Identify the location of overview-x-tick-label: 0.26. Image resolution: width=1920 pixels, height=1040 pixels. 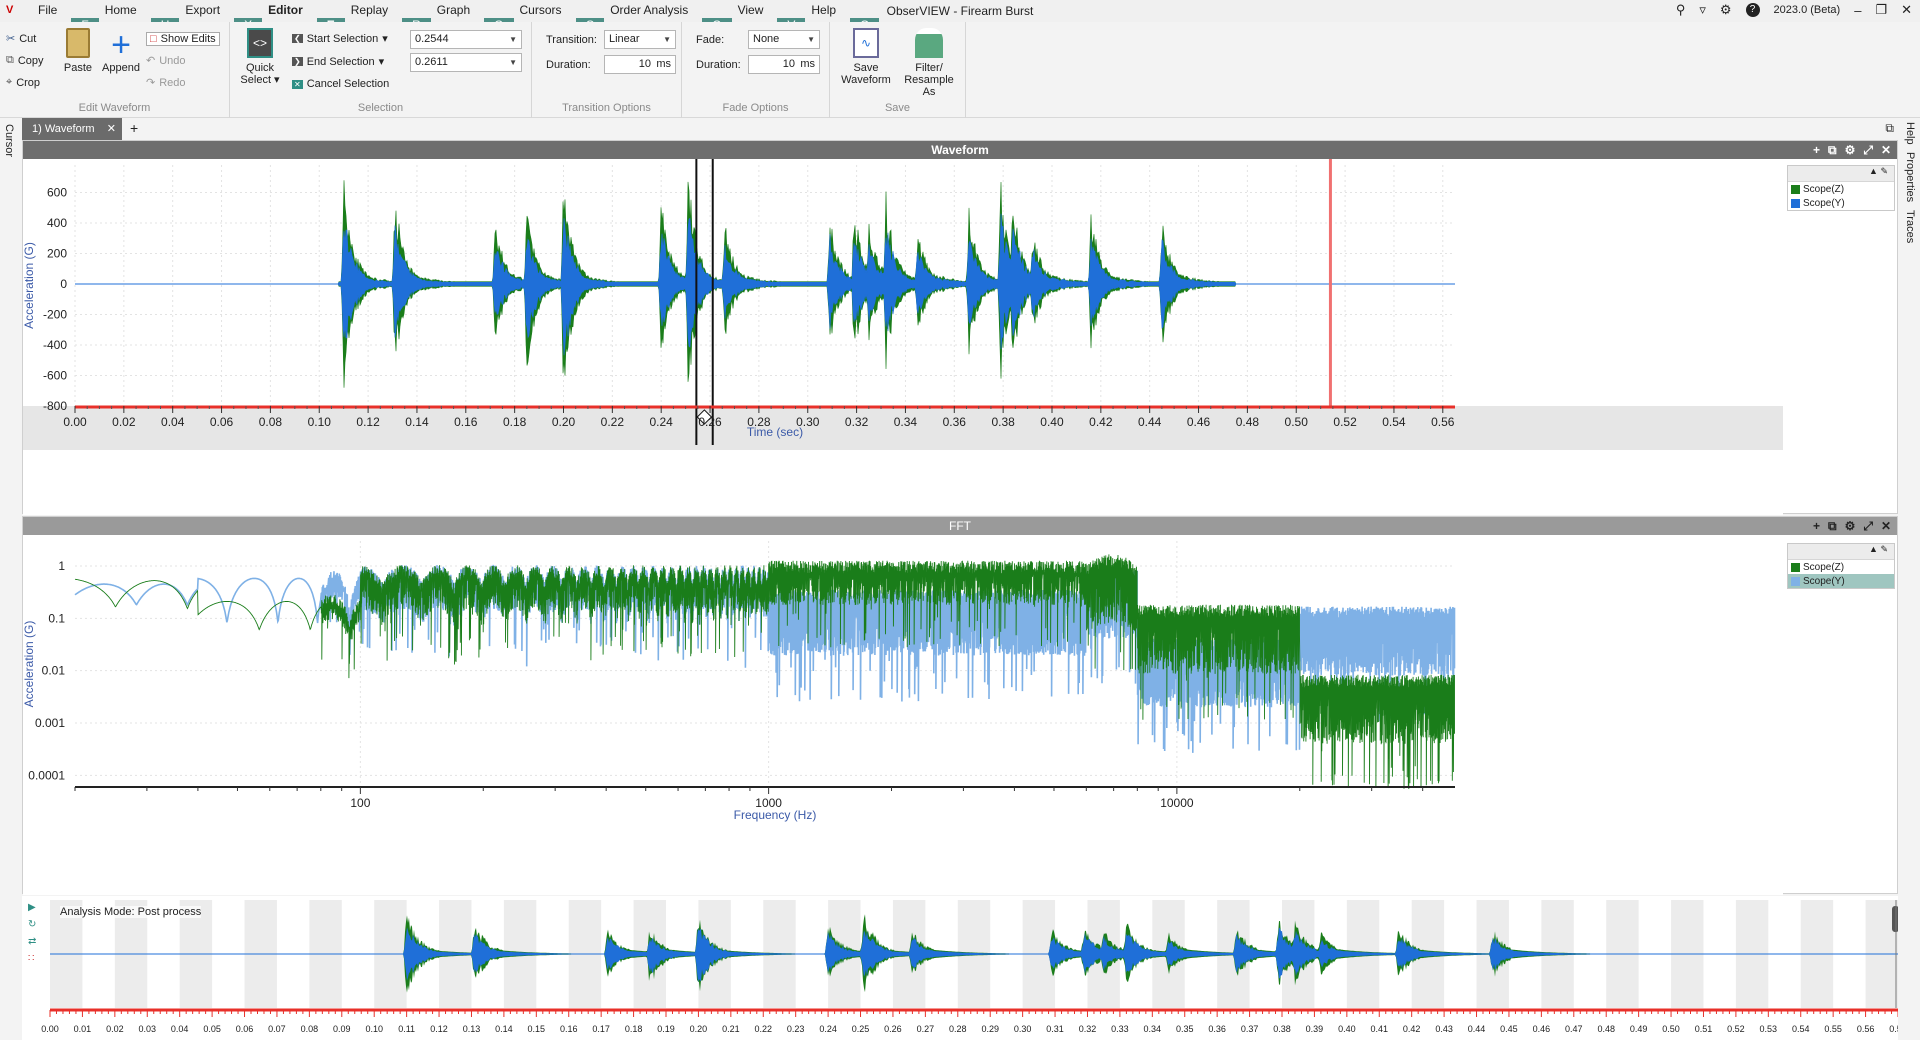
(893, 1029).